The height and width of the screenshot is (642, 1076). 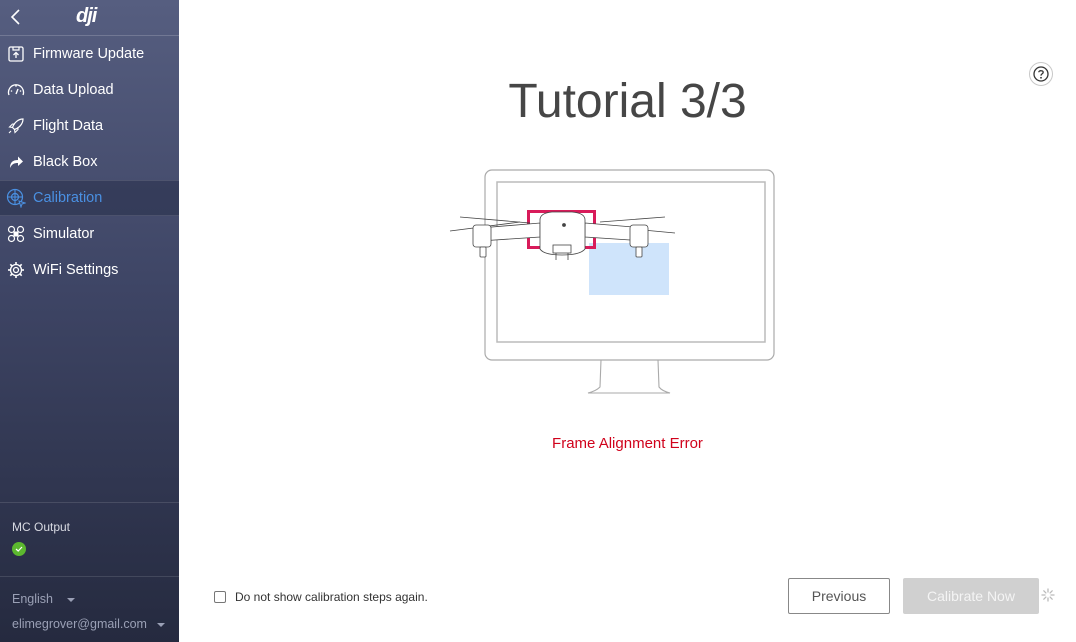 I want to click on calibrate-now-button: Calibrate Now, so click(x=971, y=596).